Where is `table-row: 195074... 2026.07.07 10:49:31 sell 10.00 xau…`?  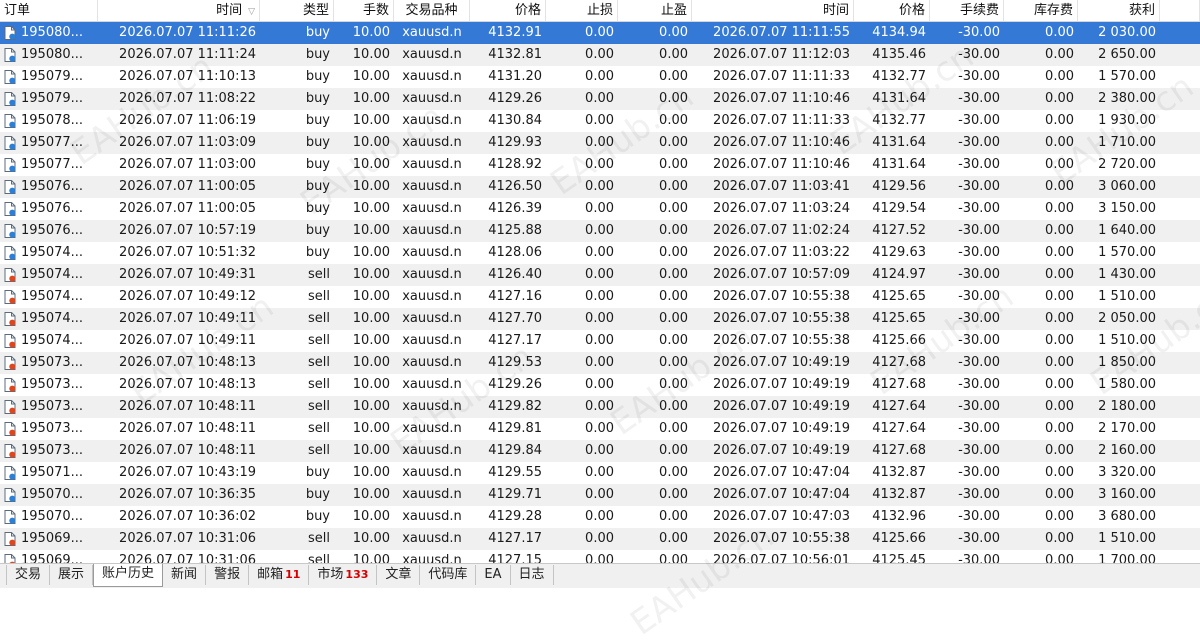 table-row: 195074... 2026.07.07 10:49:31 sell 10.00 xau… is located at coordinates (600, 275).